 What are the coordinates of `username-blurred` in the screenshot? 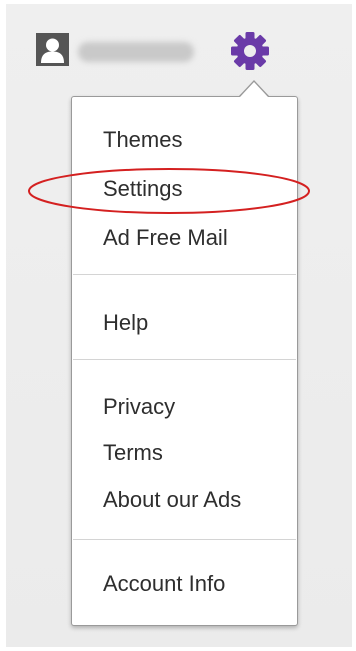 It's located at (136, 52).